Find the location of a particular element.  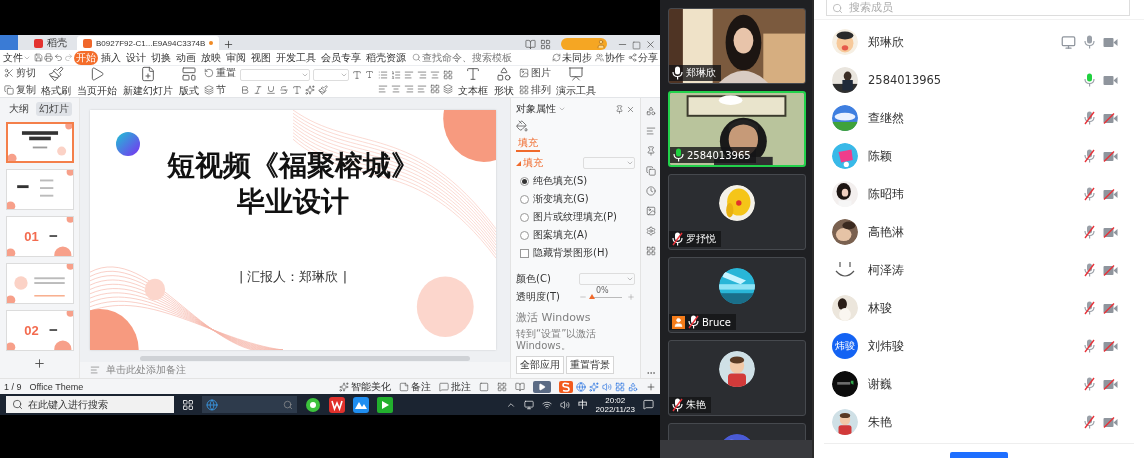

toolbar-button: 图片 is located at coordinates (535, 73).